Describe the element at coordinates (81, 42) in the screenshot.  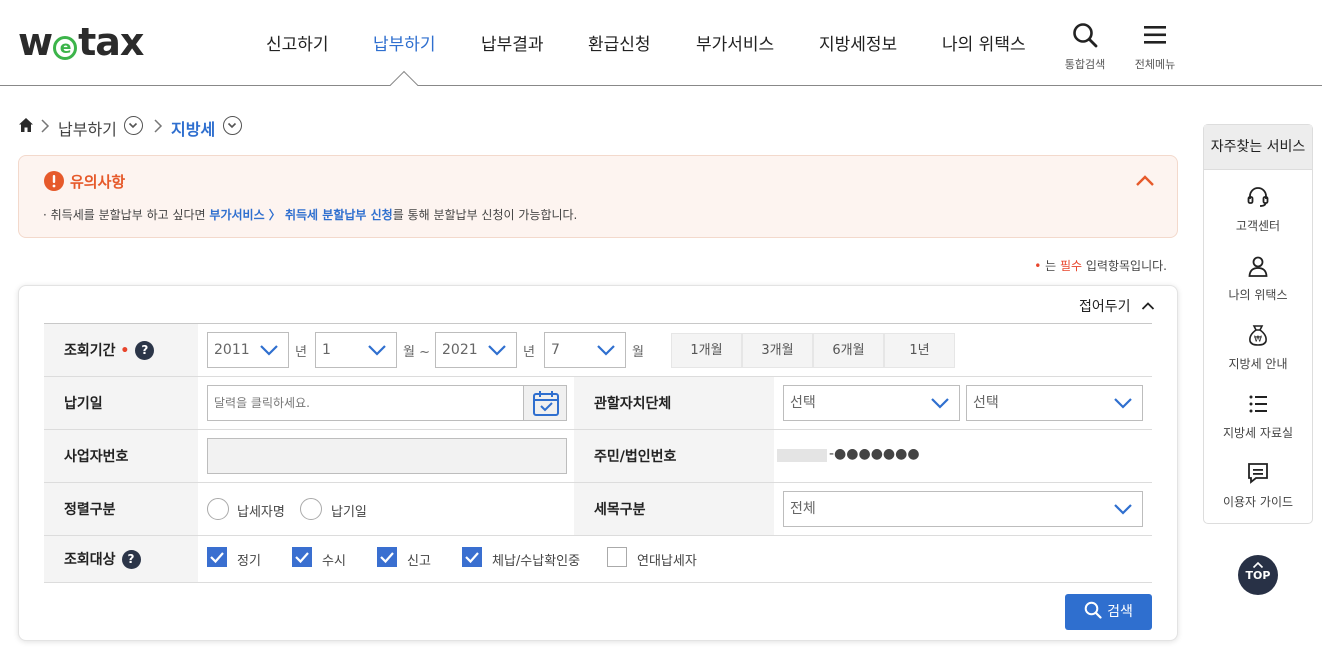
I see `wetax-logo: w e tax` at that location.